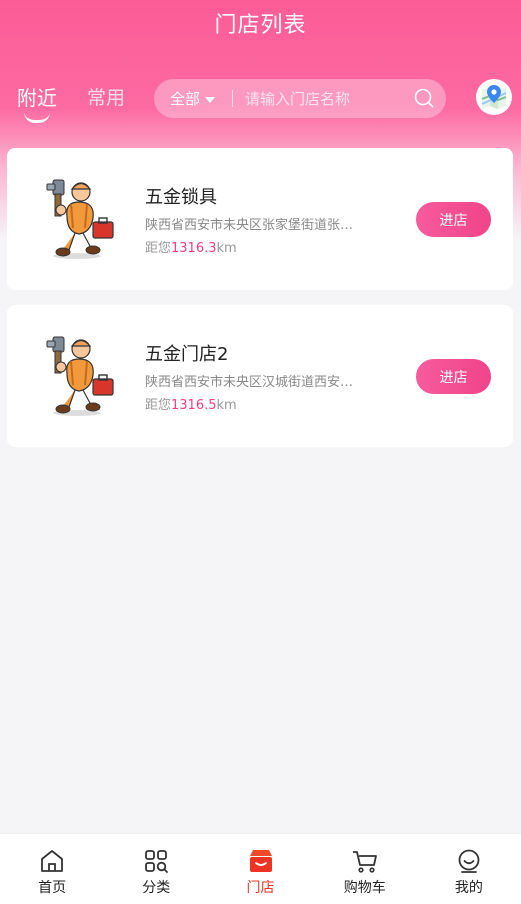  Describe the element at coordinates (194, 405) in the screenshot. I see `distance-value: 1316.5` at that location.